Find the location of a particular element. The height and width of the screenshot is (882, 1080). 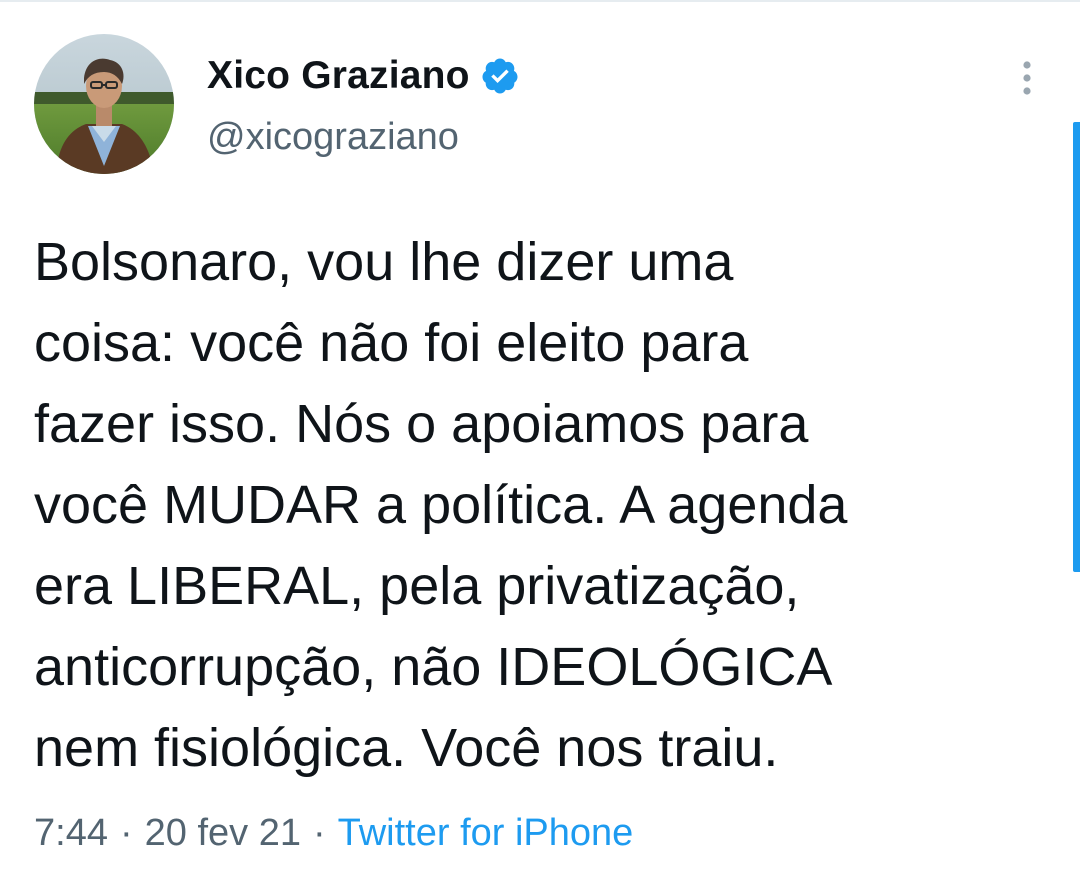

tweet-text-line: coisa: você não foi eleito para is located at coordinates (391, 343).